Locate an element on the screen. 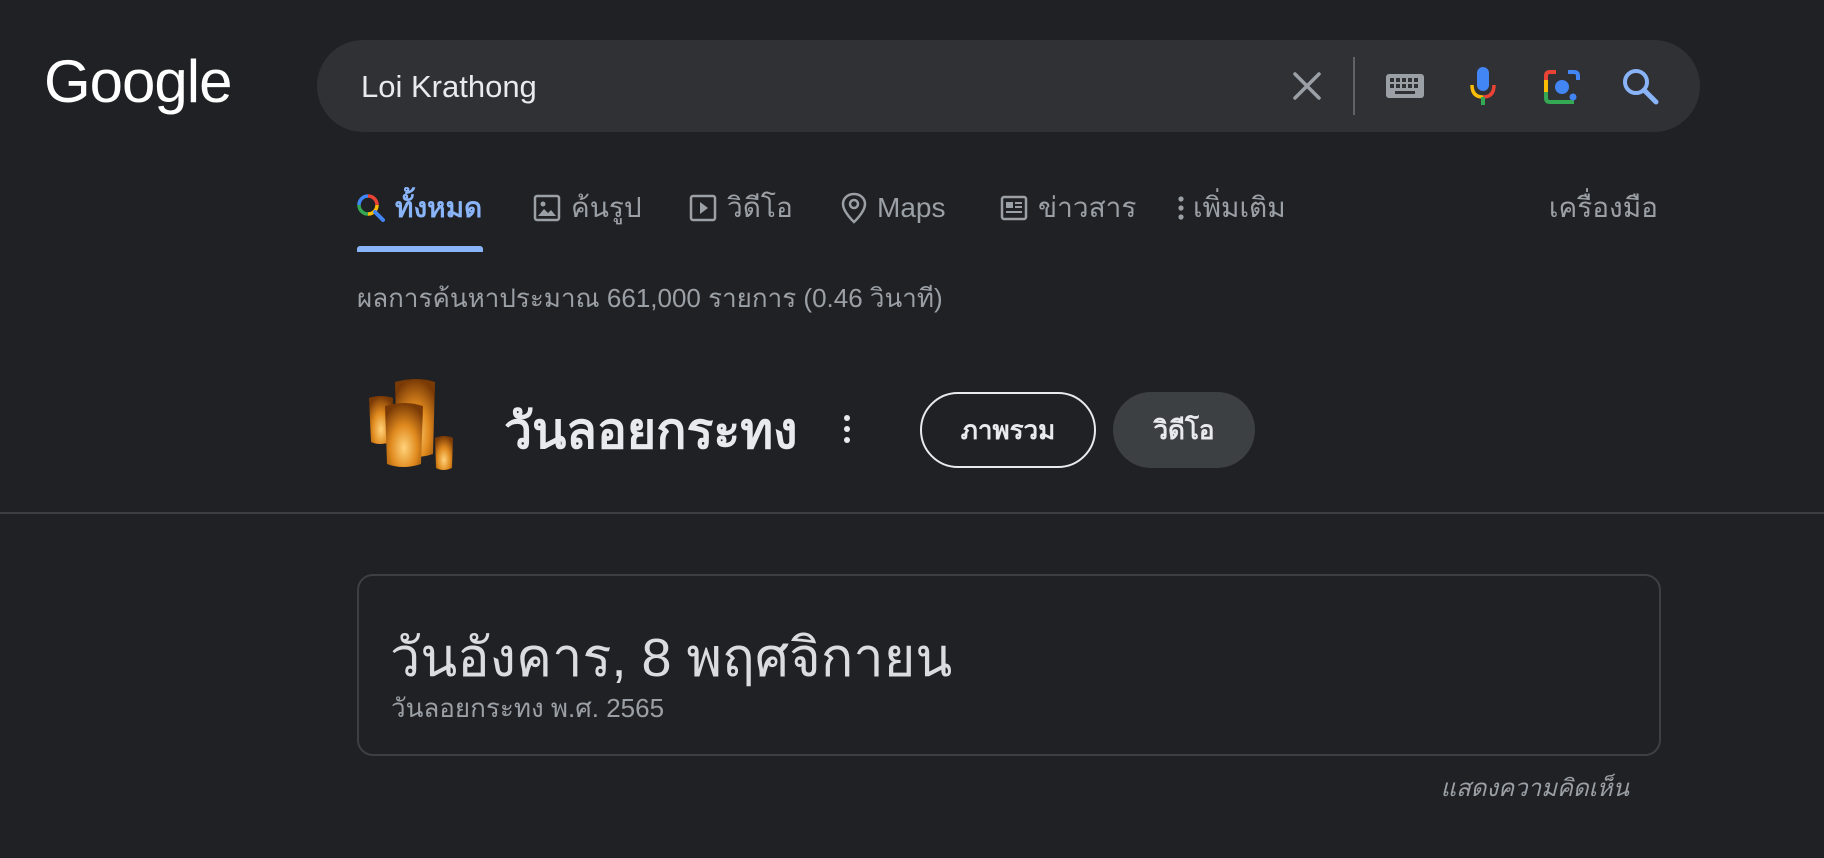  chip-video: วิดีโอ is located at coordinates (1184, 430).